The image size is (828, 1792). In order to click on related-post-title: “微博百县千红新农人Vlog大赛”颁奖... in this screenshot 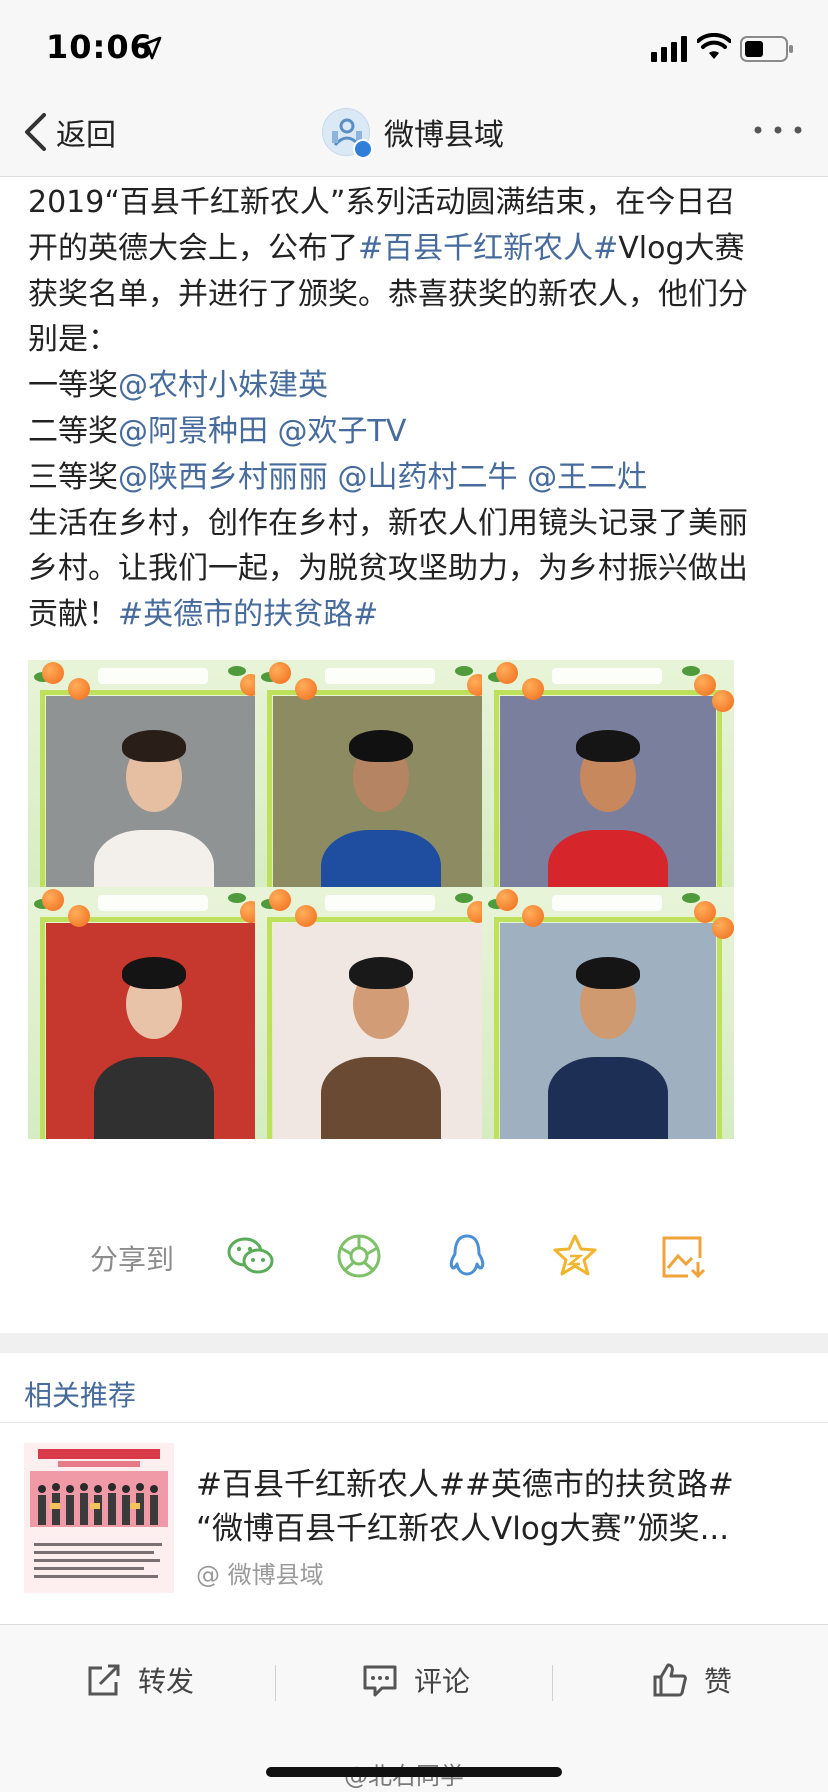, I will do `click(463, 1529)`.